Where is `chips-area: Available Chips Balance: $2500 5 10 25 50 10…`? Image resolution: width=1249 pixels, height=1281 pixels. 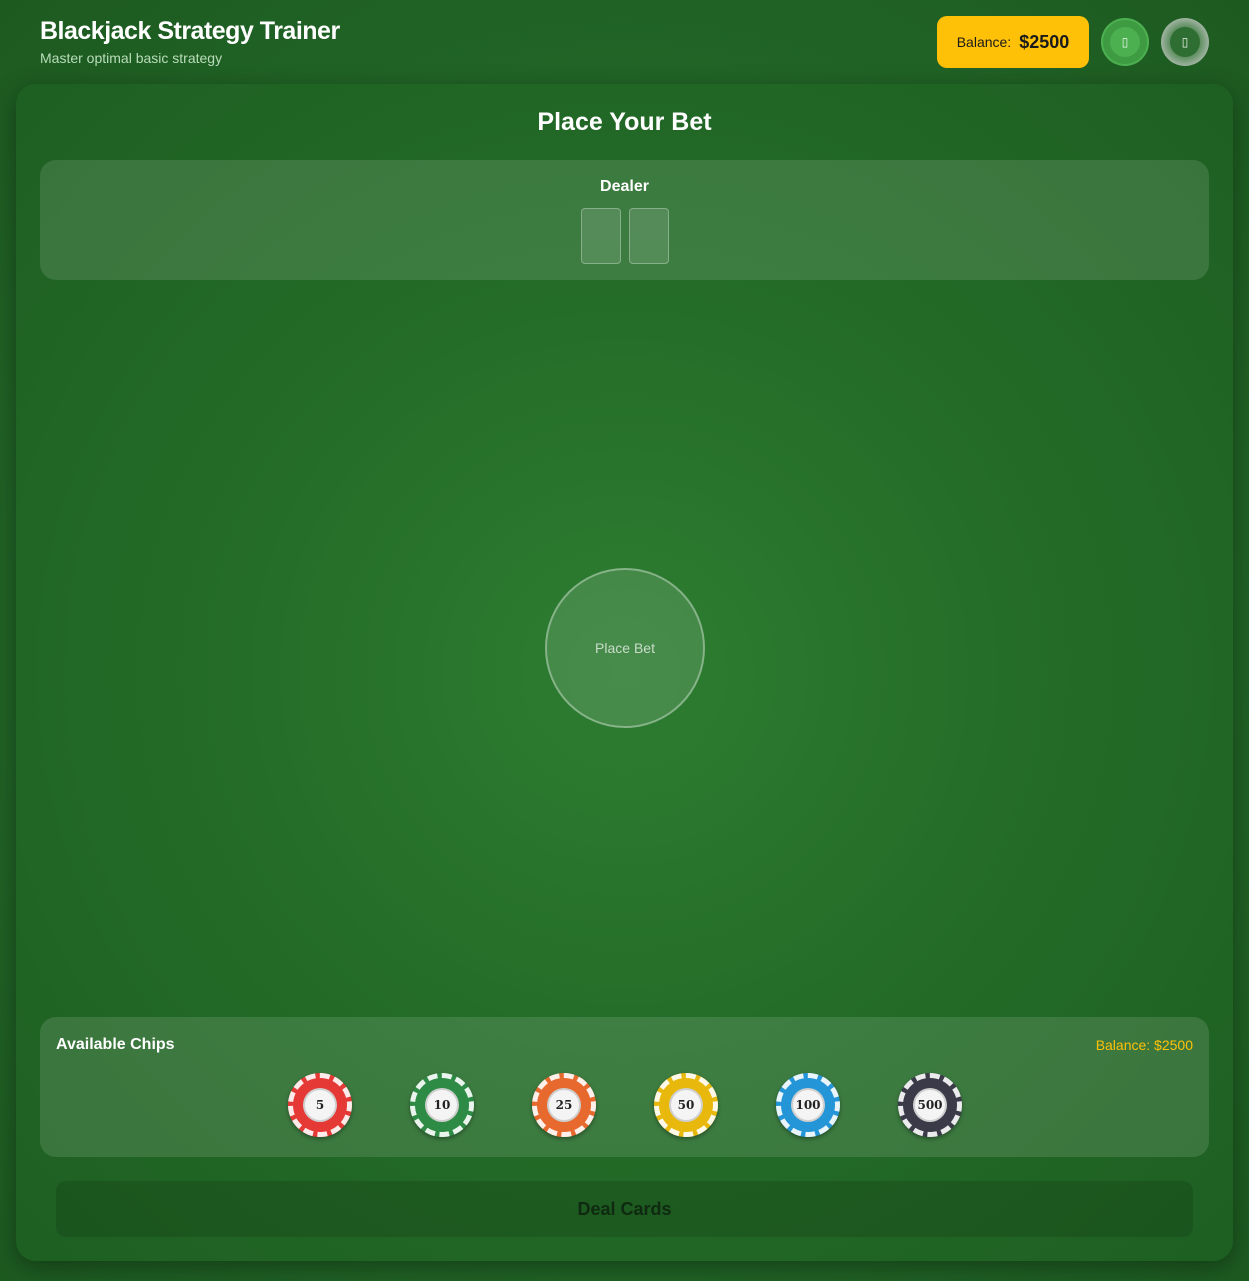 chips-area: Available Chips Balance: $2500 5 10 25 50 10… is located at coordinates (624, 1087).